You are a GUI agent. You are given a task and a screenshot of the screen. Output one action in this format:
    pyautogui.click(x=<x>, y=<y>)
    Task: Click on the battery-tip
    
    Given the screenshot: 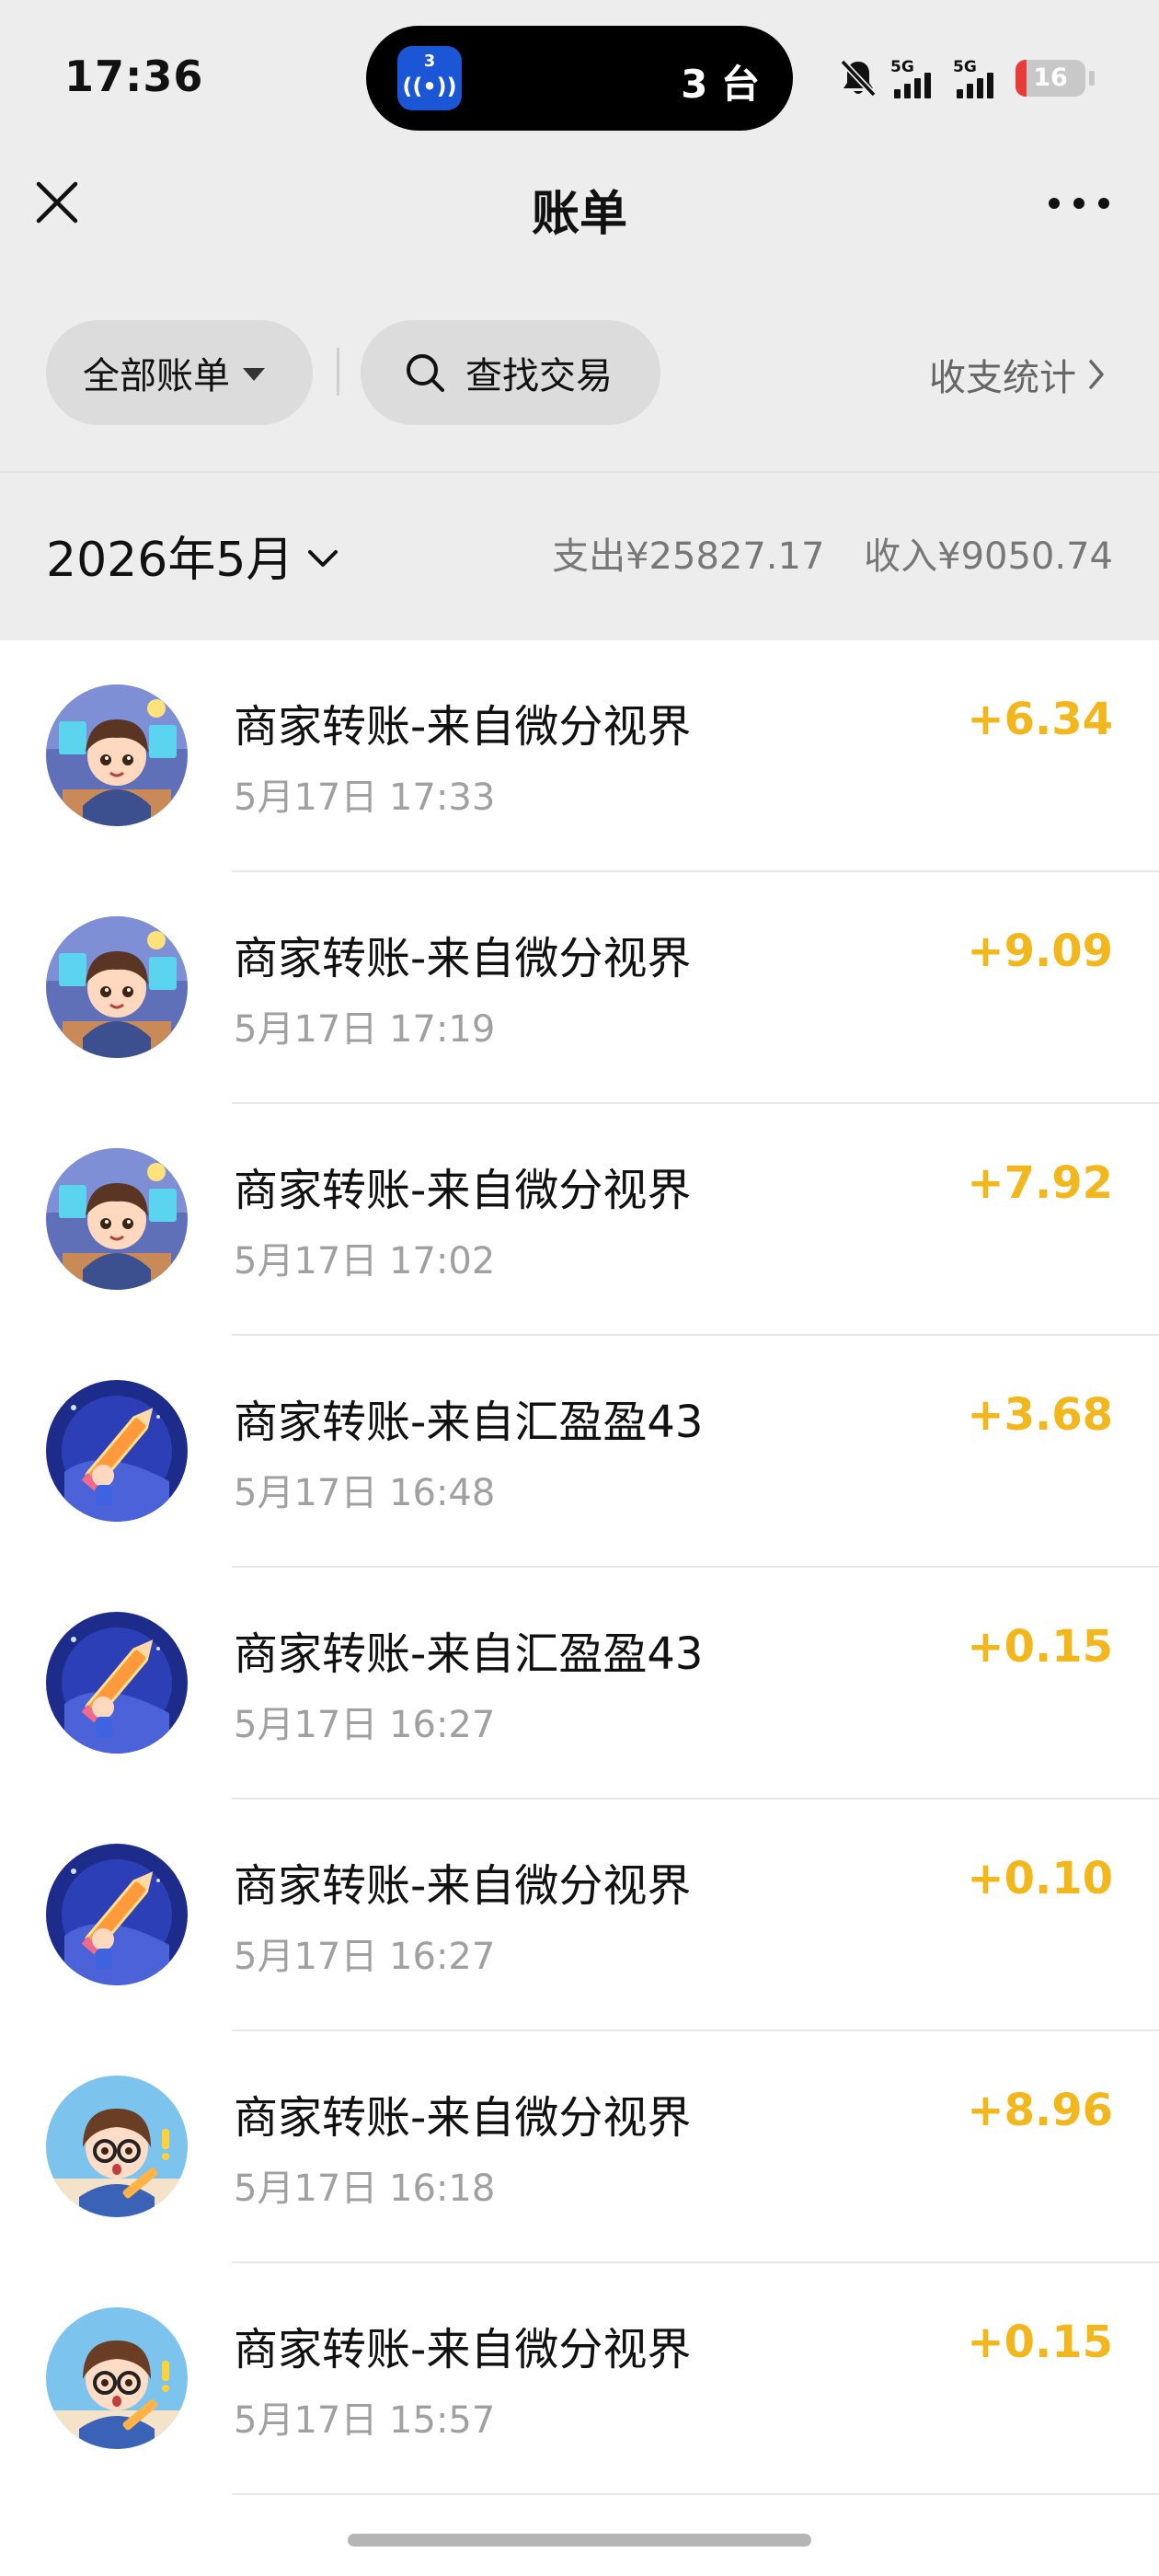 What is the action you would take?
    pyautogui.click(x=1092, y=78)
    